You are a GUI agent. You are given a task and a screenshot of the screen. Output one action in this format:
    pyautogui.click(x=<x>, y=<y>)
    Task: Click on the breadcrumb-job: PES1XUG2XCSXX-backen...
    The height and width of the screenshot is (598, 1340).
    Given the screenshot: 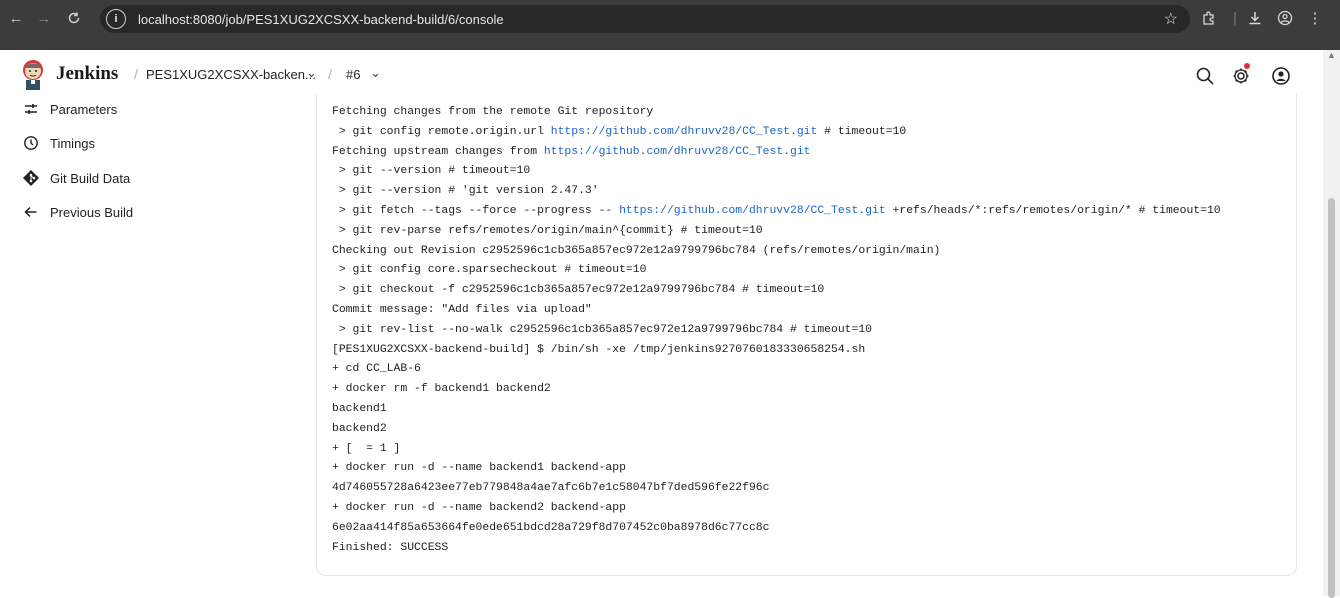 What is the action you would take?
    pyautogui.click(x=231, y=74)
    